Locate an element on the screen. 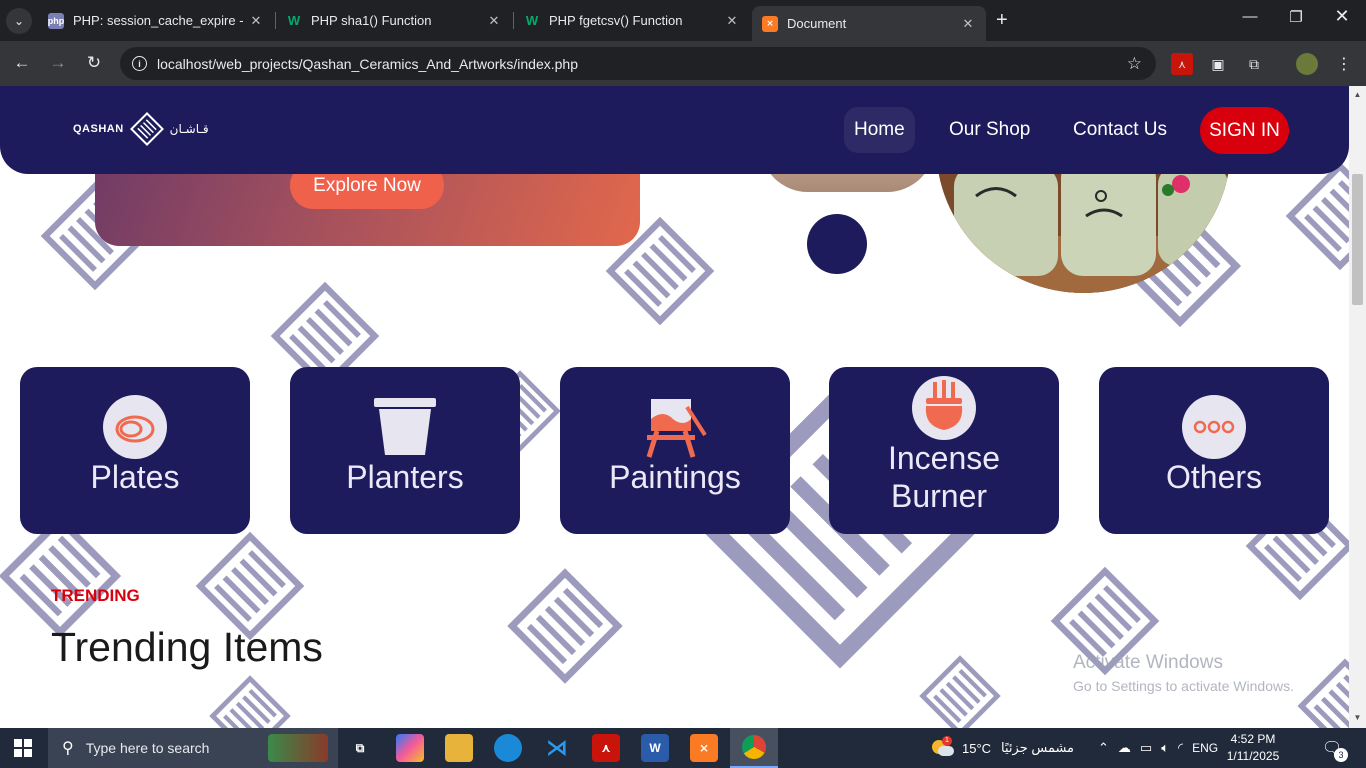 The height and width of the screenshot is (768, 1366). acrobat-icon: ⋏ is located at coordinates (606, 748).